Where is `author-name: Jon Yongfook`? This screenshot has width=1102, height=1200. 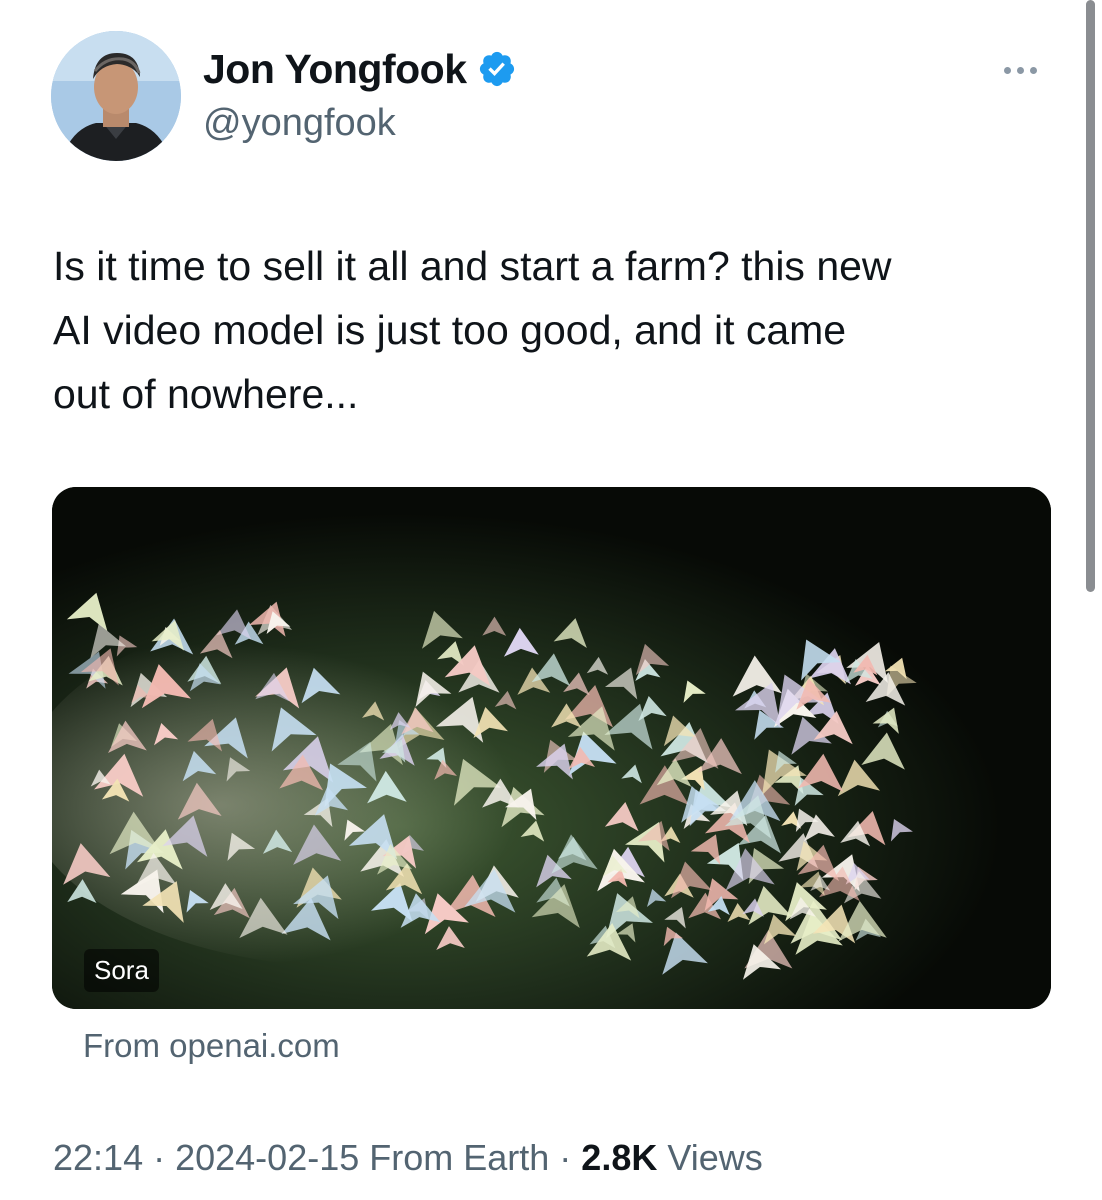 author-name: Jon Yongfook is located at coordinates (335, 69).